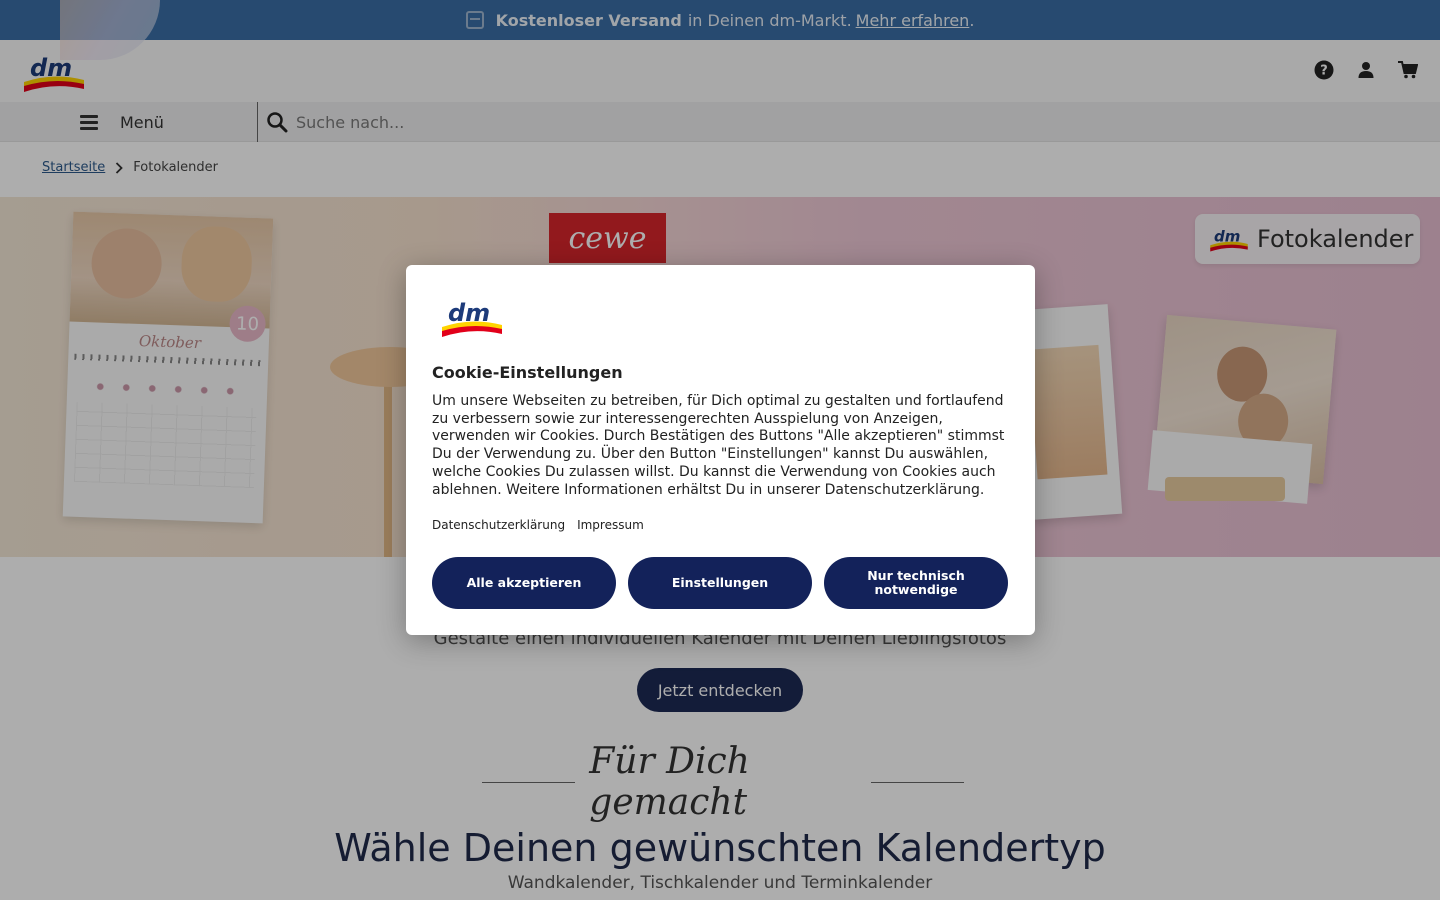  What do you see at coordinates (527, 372) in the screenshot?
I see `cookie-title: Cookie-Einstellungen` at bounding box center [527, 372].